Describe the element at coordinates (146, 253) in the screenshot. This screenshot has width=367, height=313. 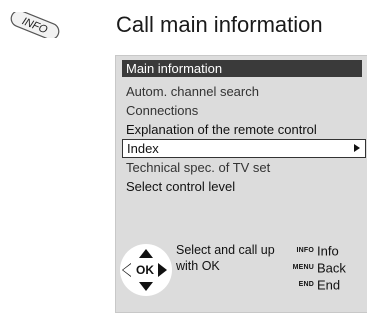
I see `arrow-up-icon` at that location.